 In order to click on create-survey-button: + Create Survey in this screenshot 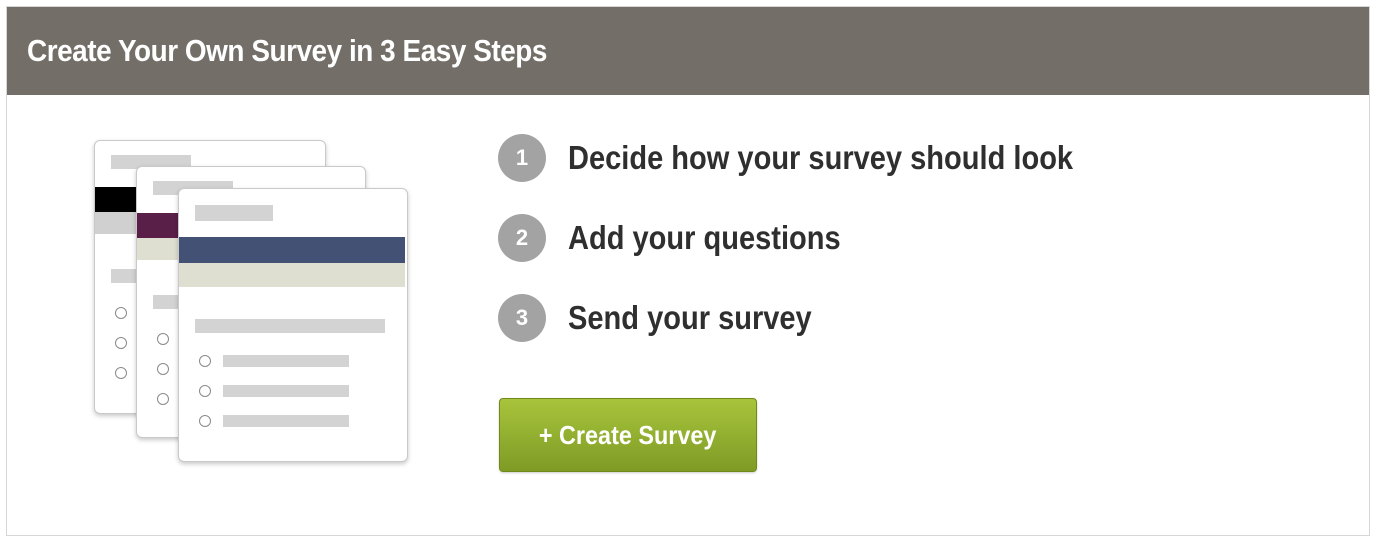, I will do `click(628, 435)`.